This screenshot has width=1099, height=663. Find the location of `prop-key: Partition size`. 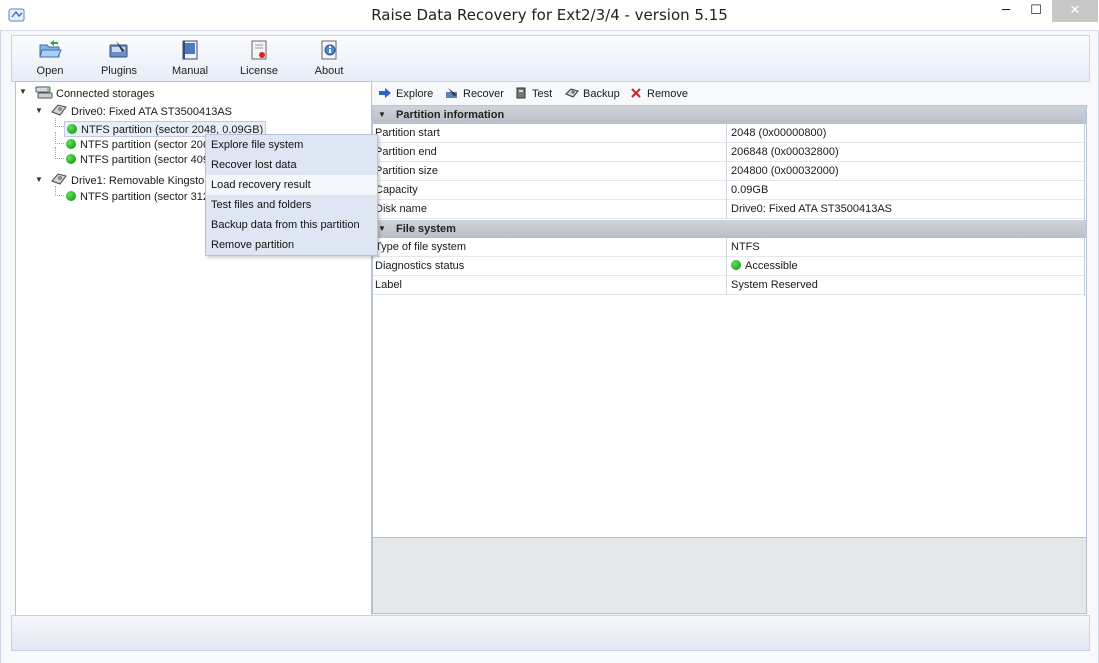

prop-key: Partition size is located at coordinates (551, 171).